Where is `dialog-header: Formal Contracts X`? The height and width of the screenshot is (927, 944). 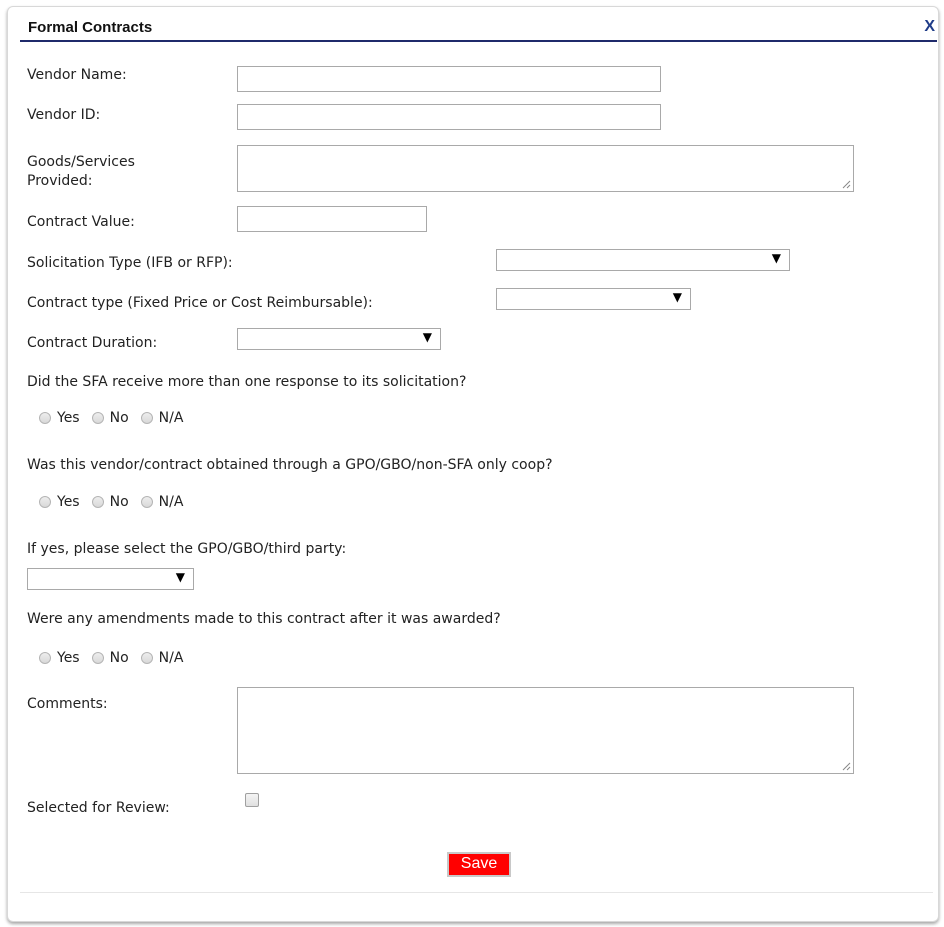
dialog-header: Formal Contracts X is located at coordinates (478, 30).